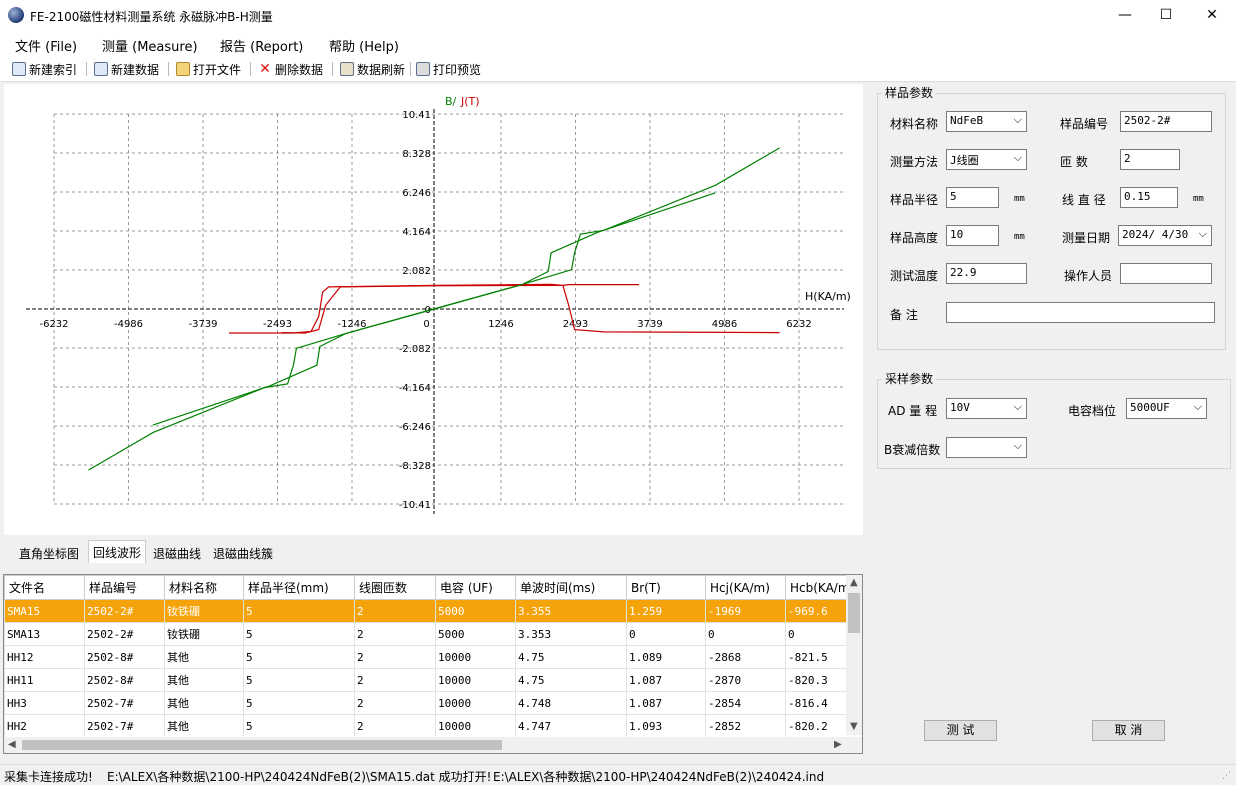 This screenshot has height=785, width=1236. Describe the element at coordinates (854, 726) in the screenshot. I see `scroll-down-icon: ▼` at that location.